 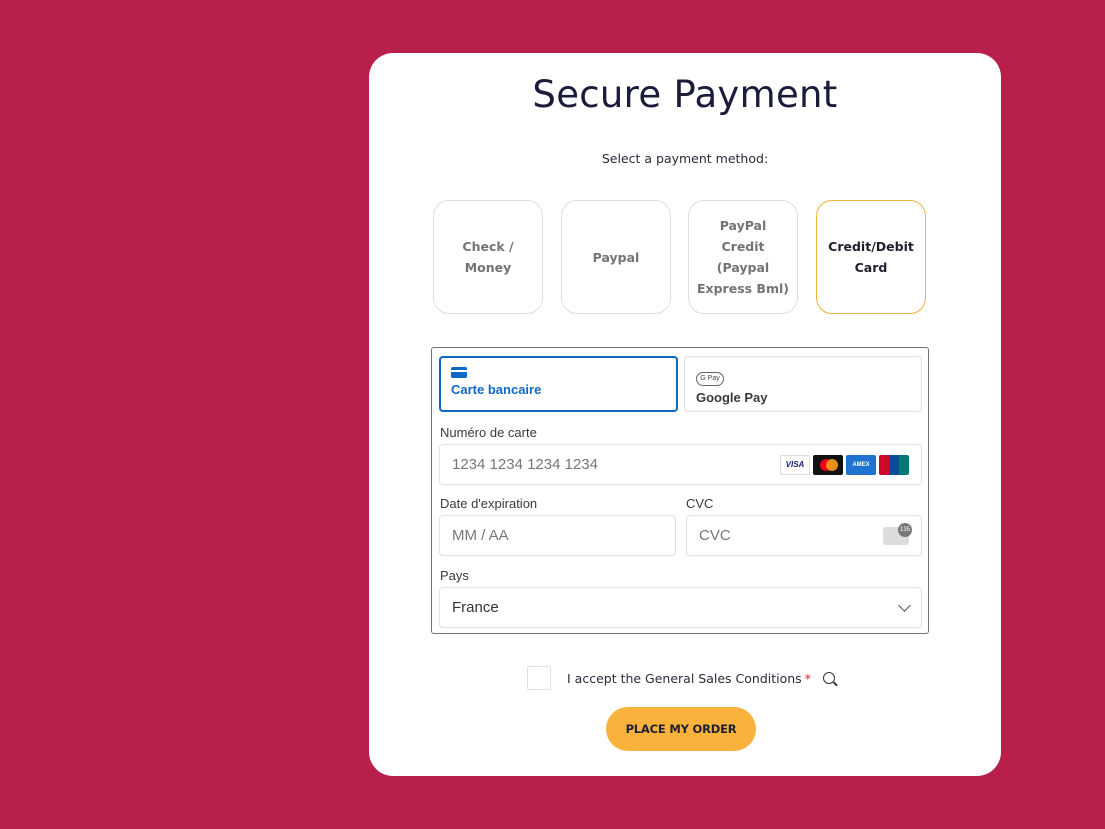 I want to click on expiry-field, so click(x=557, y=535).